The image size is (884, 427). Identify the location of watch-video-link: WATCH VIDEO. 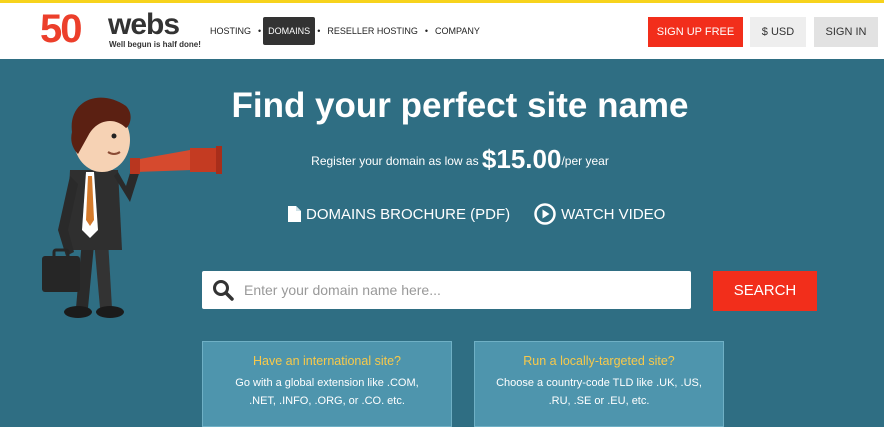
(599, 214).